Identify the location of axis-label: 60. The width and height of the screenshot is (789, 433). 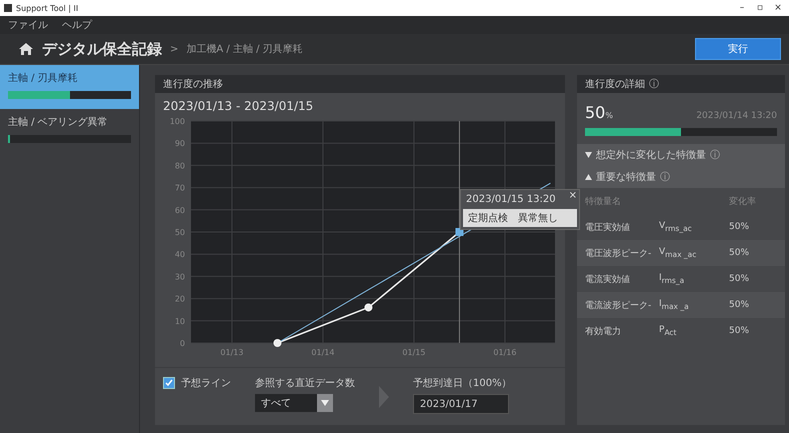
(179, 210).